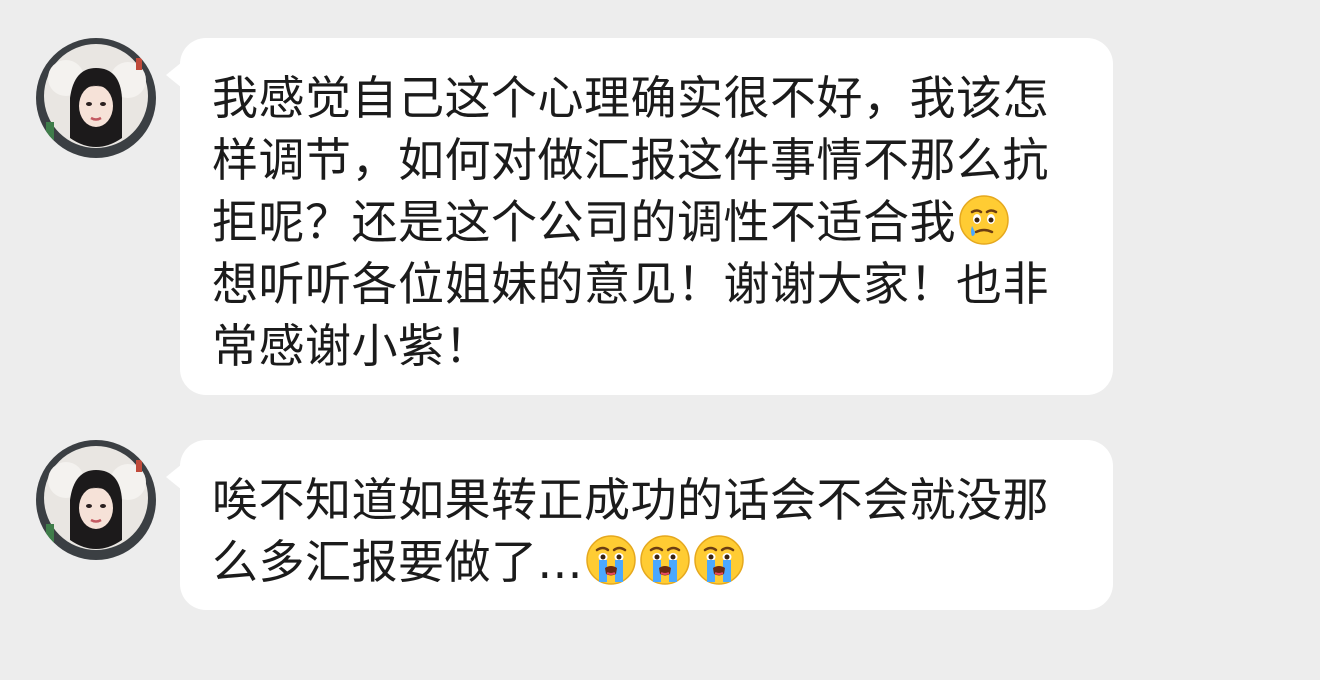 This screenshot has width=1320, height=680. What do you see at coordinates (630, 160) in the screenshot?
I see `message-text-line: 样调节，如何对做汇报这件事情不那么抗` at bounding box center [630, 160].